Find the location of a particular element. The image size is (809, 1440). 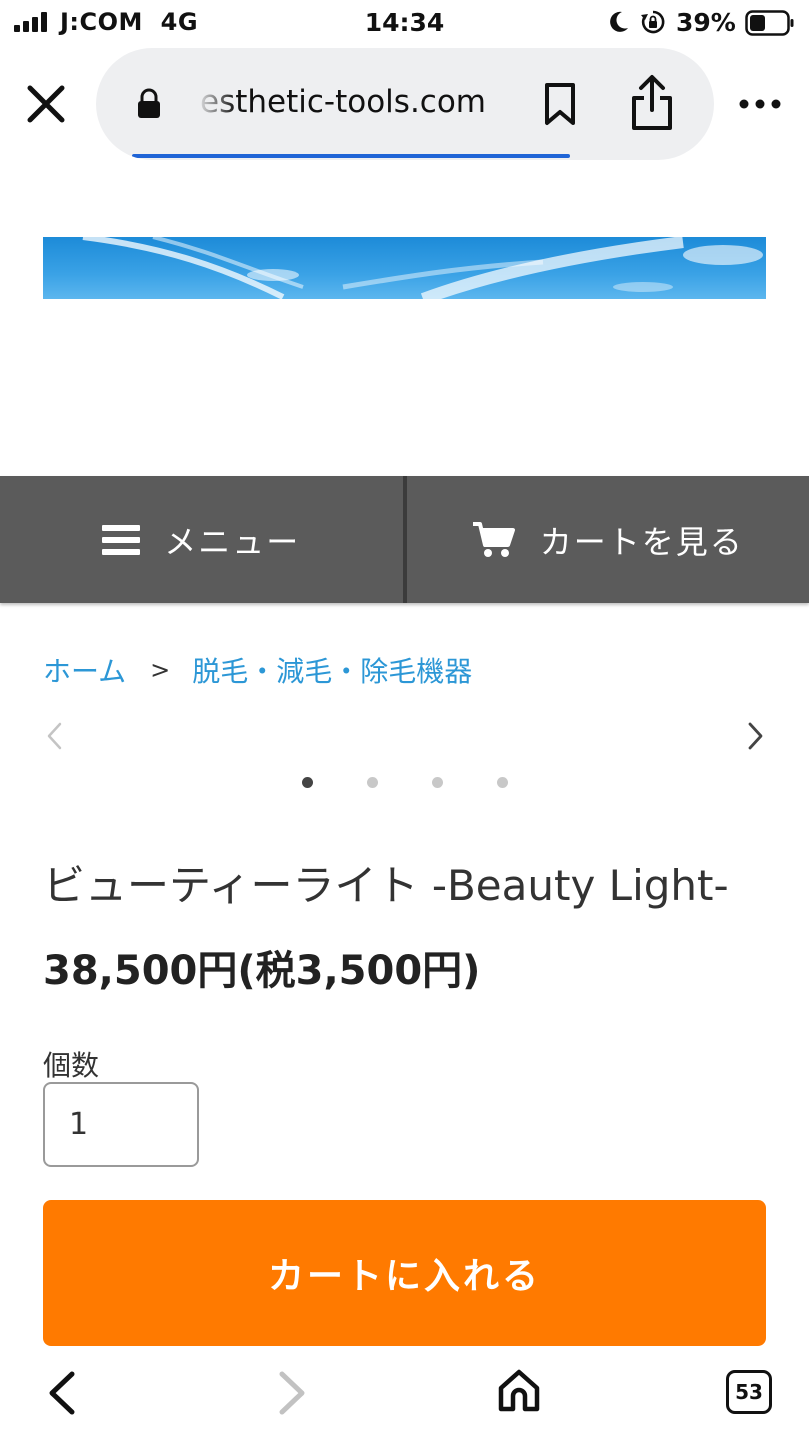

breadcrumb-home-link: ホーム is located at coordinates (84, 670).